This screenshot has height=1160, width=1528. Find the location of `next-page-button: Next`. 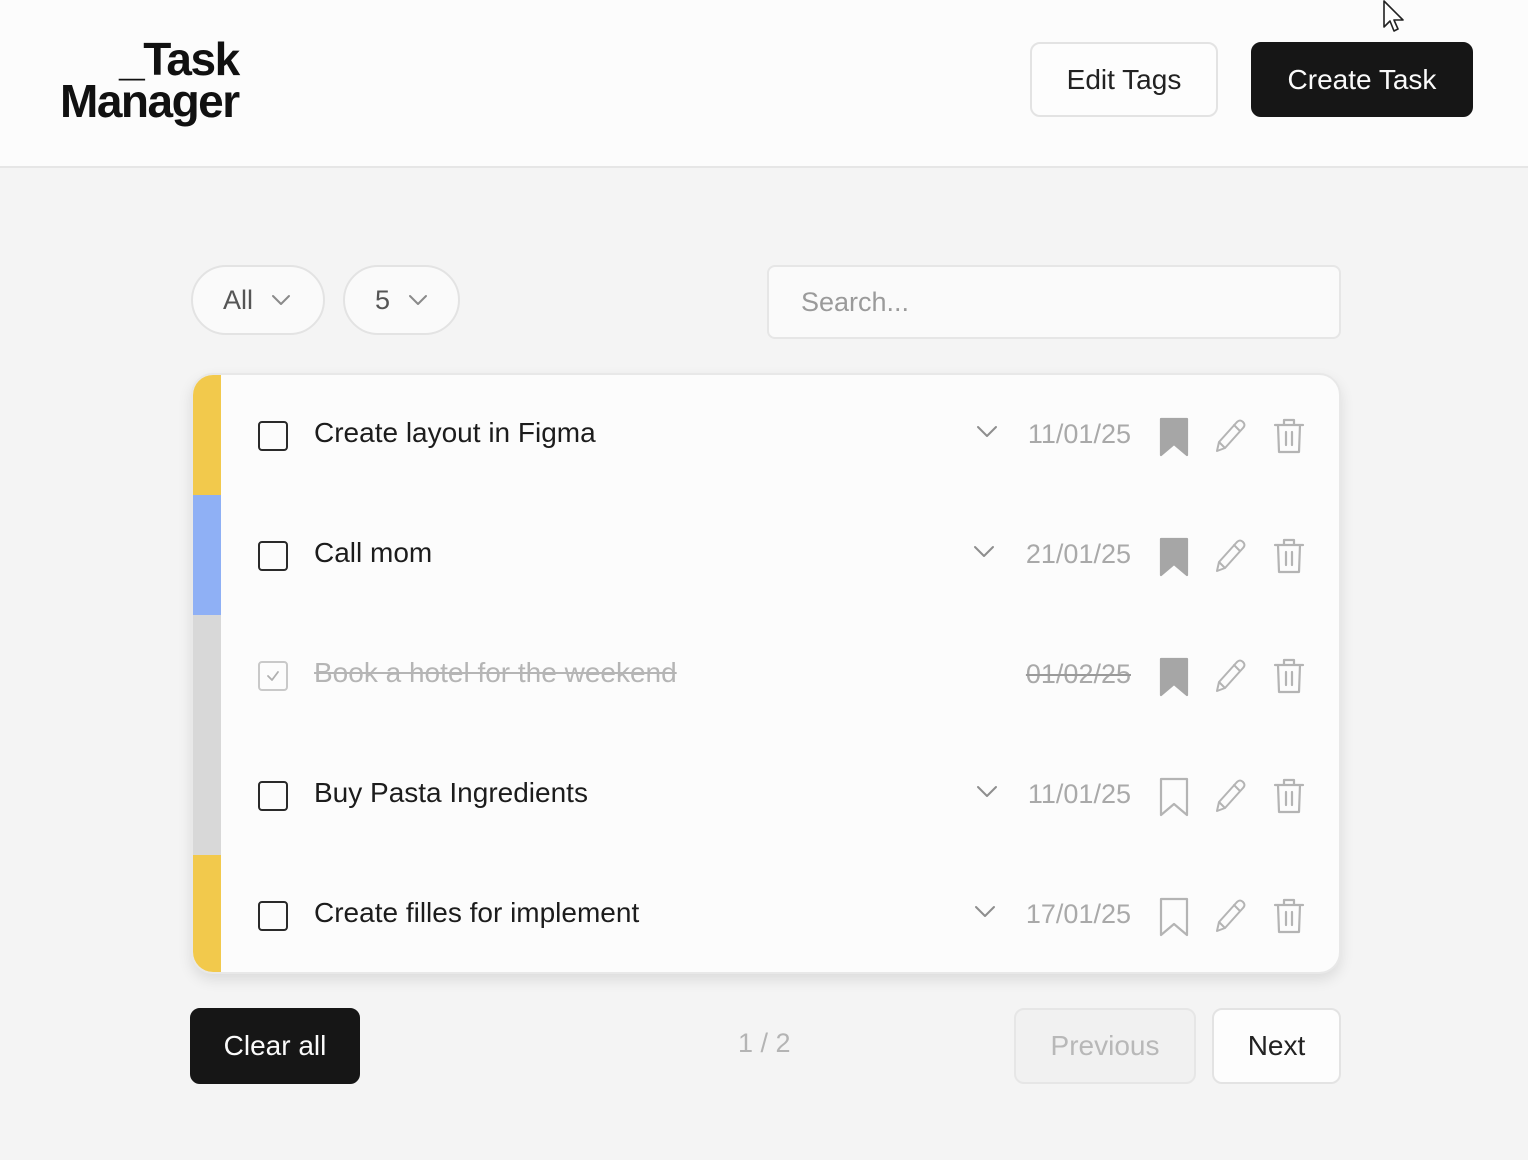

next-page-button: Next is located at coordinates (1276, 1046).